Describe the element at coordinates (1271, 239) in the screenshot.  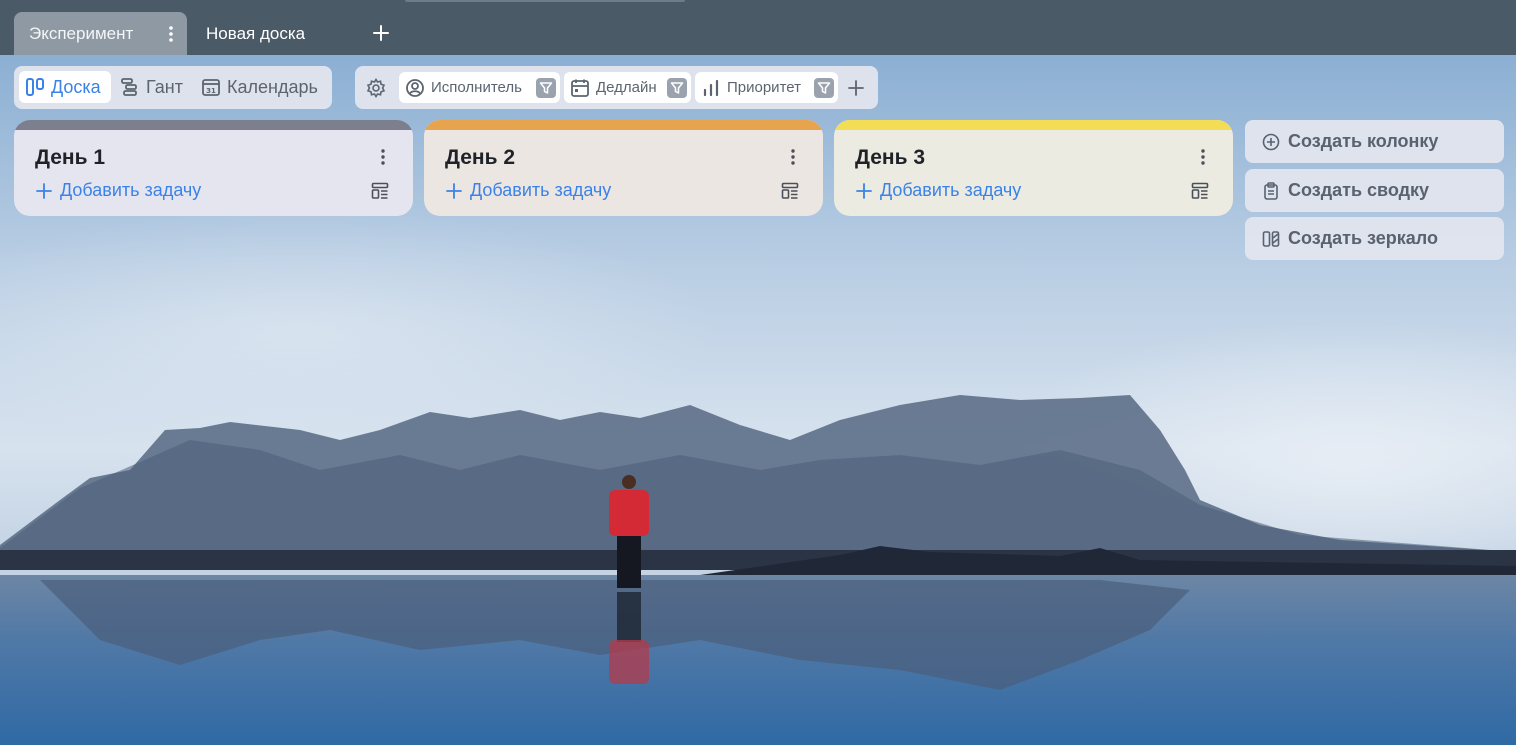
I see `mirror-icon` at that location.